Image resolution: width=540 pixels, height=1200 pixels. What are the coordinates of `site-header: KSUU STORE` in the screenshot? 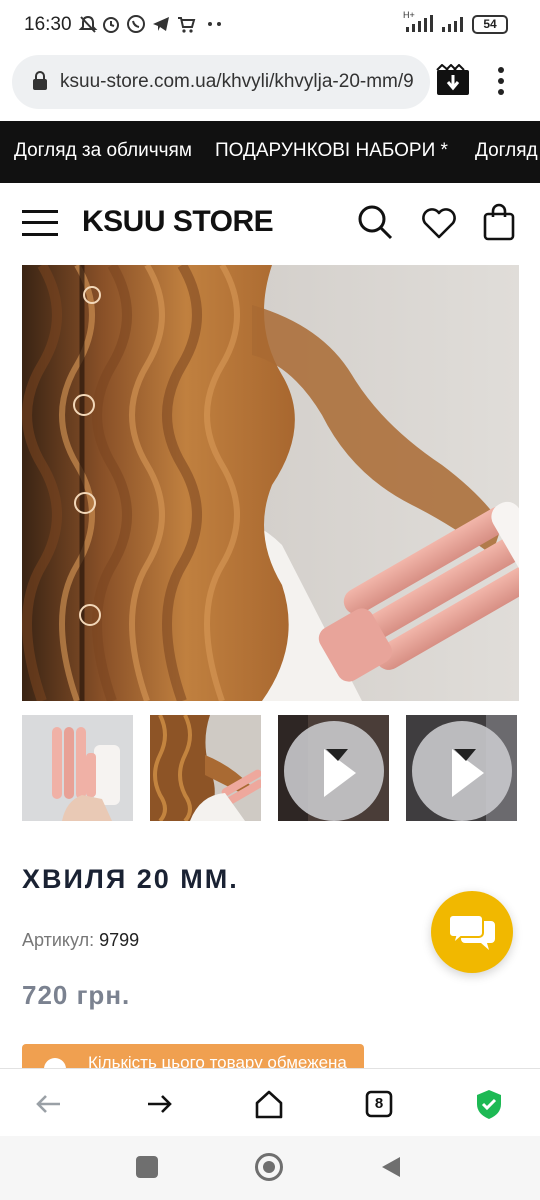 It's located at (270, 224).